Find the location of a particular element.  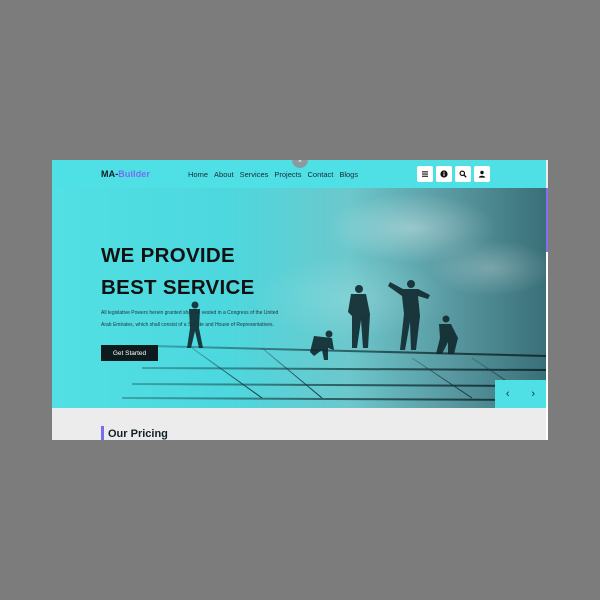

scrollbar-thumb is located at coordinates (547, 220).